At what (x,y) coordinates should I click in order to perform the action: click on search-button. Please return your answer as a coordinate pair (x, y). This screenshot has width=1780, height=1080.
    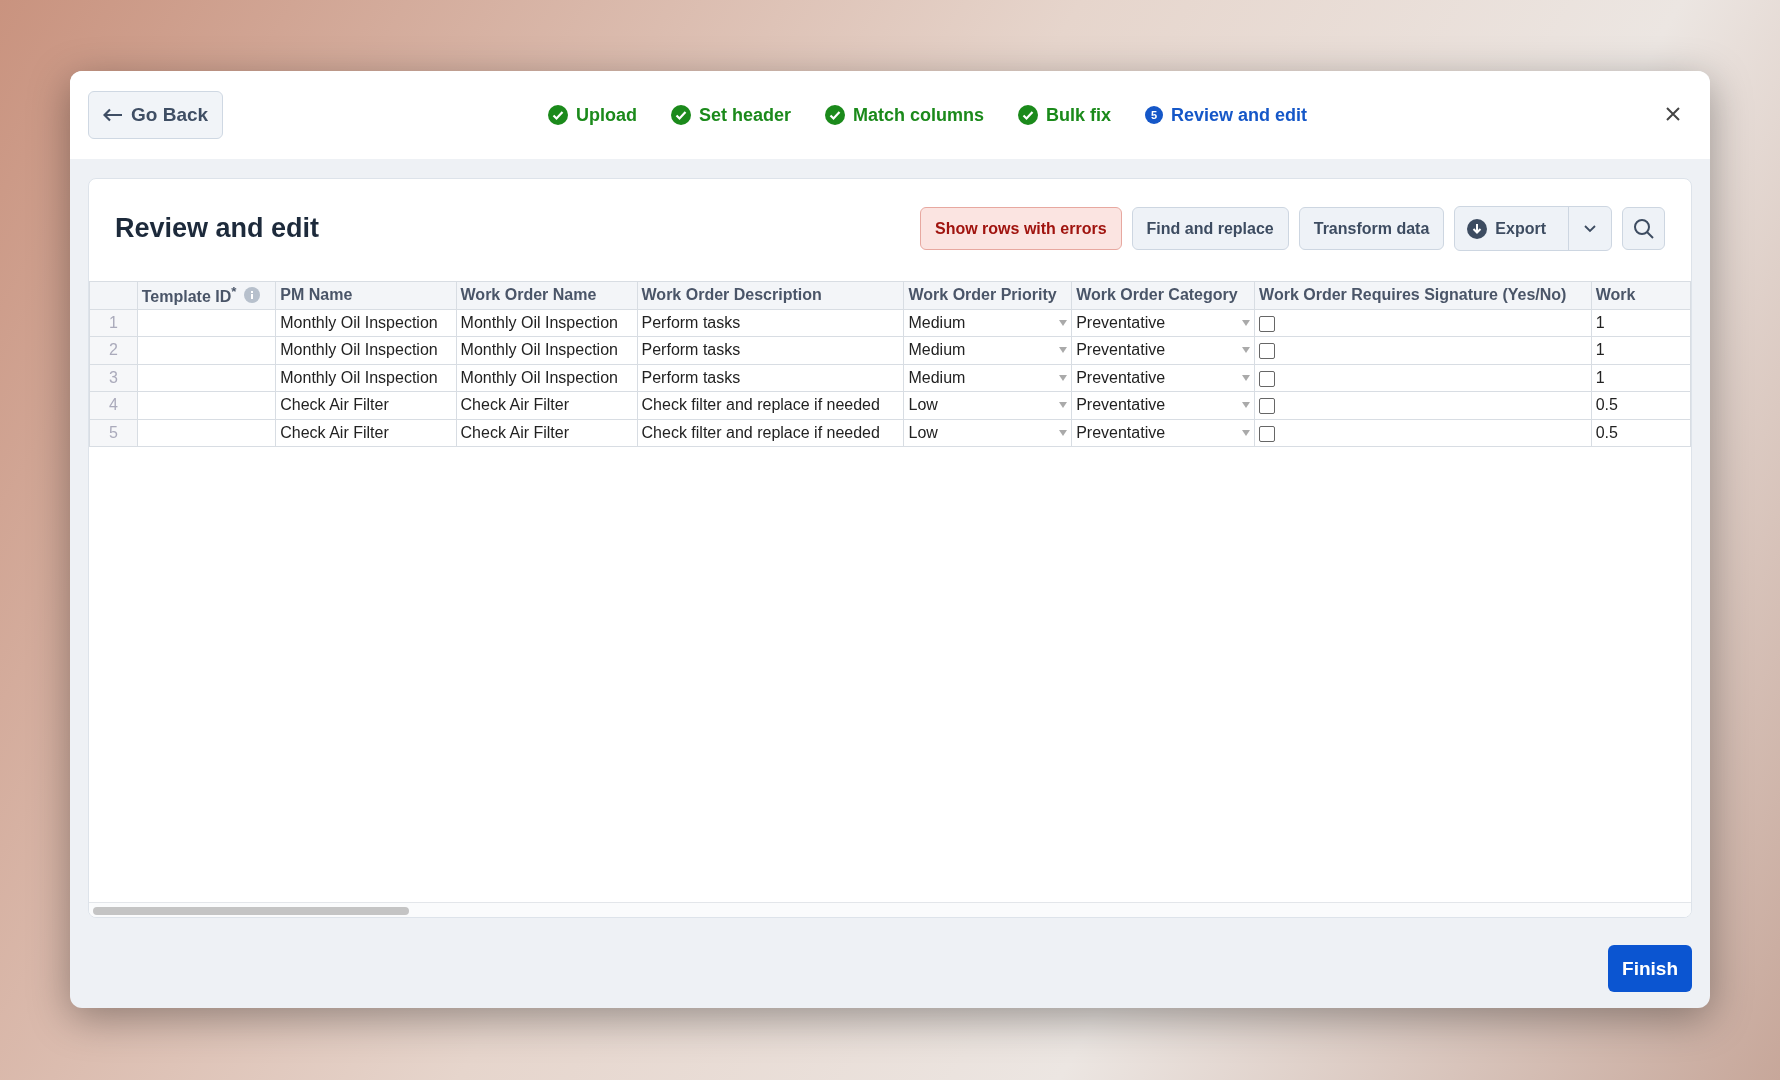
    Looking at the image, I should click on (1643, 228).